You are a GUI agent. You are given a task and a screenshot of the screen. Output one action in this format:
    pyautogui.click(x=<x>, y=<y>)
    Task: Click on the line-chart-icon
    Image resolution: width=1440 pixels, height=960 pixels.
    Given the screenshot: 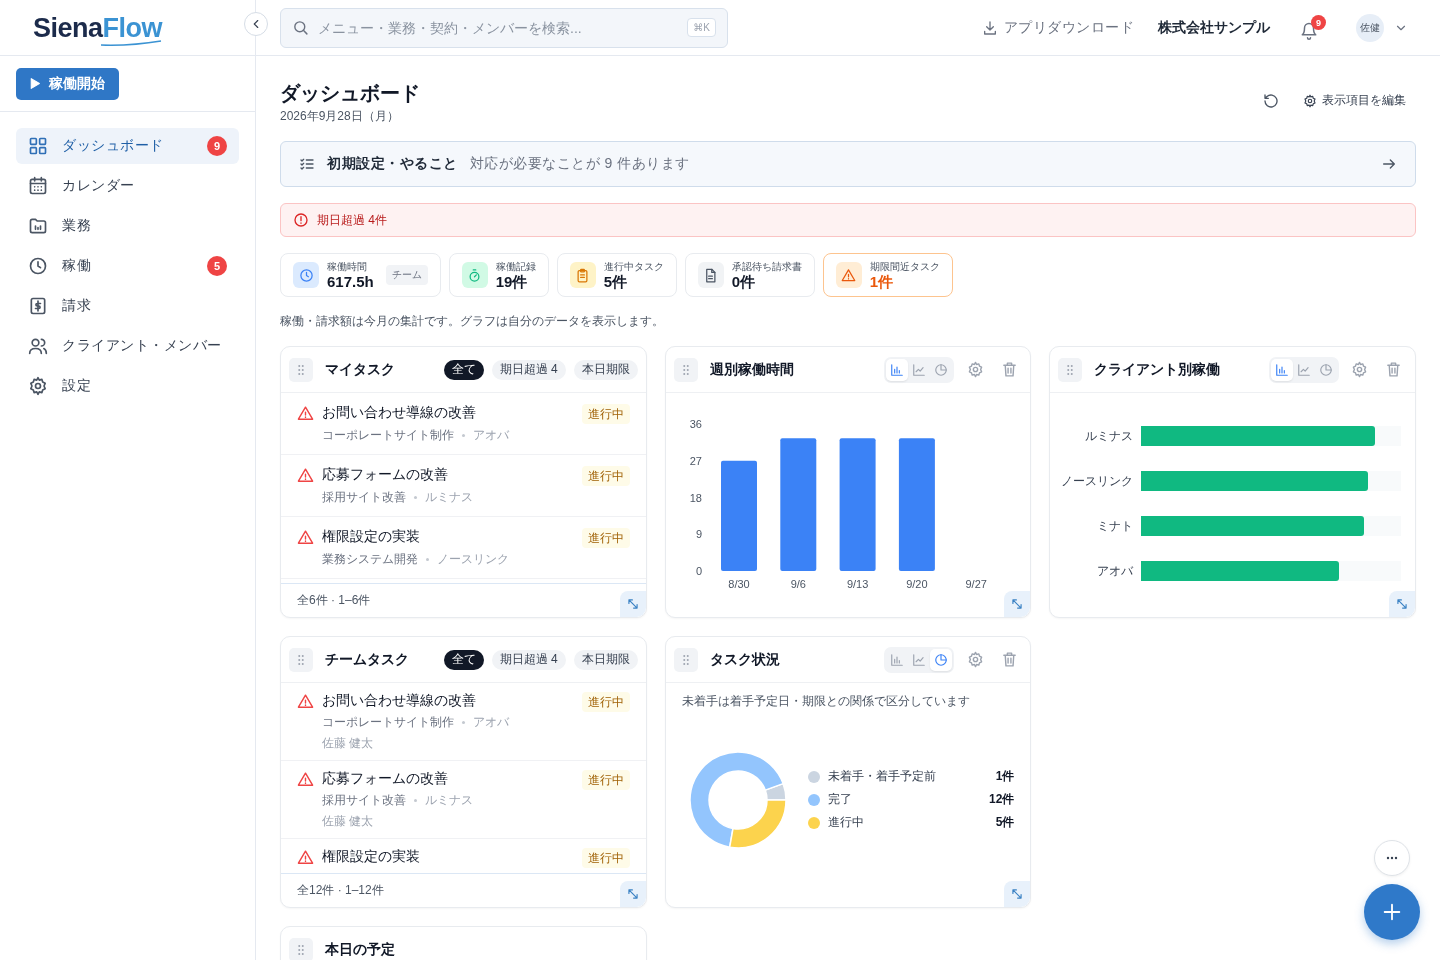 What is the action you would take?
    pyautogui.click(x=919, y=659)
    